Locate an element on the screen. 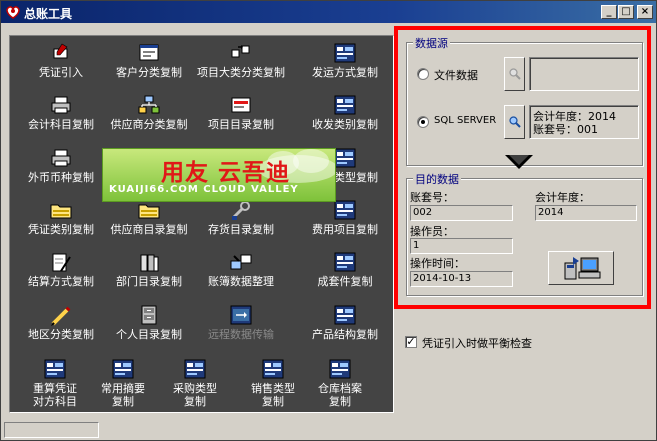  tool-button: 收发类别复制 is located at coordinates (345, 112).